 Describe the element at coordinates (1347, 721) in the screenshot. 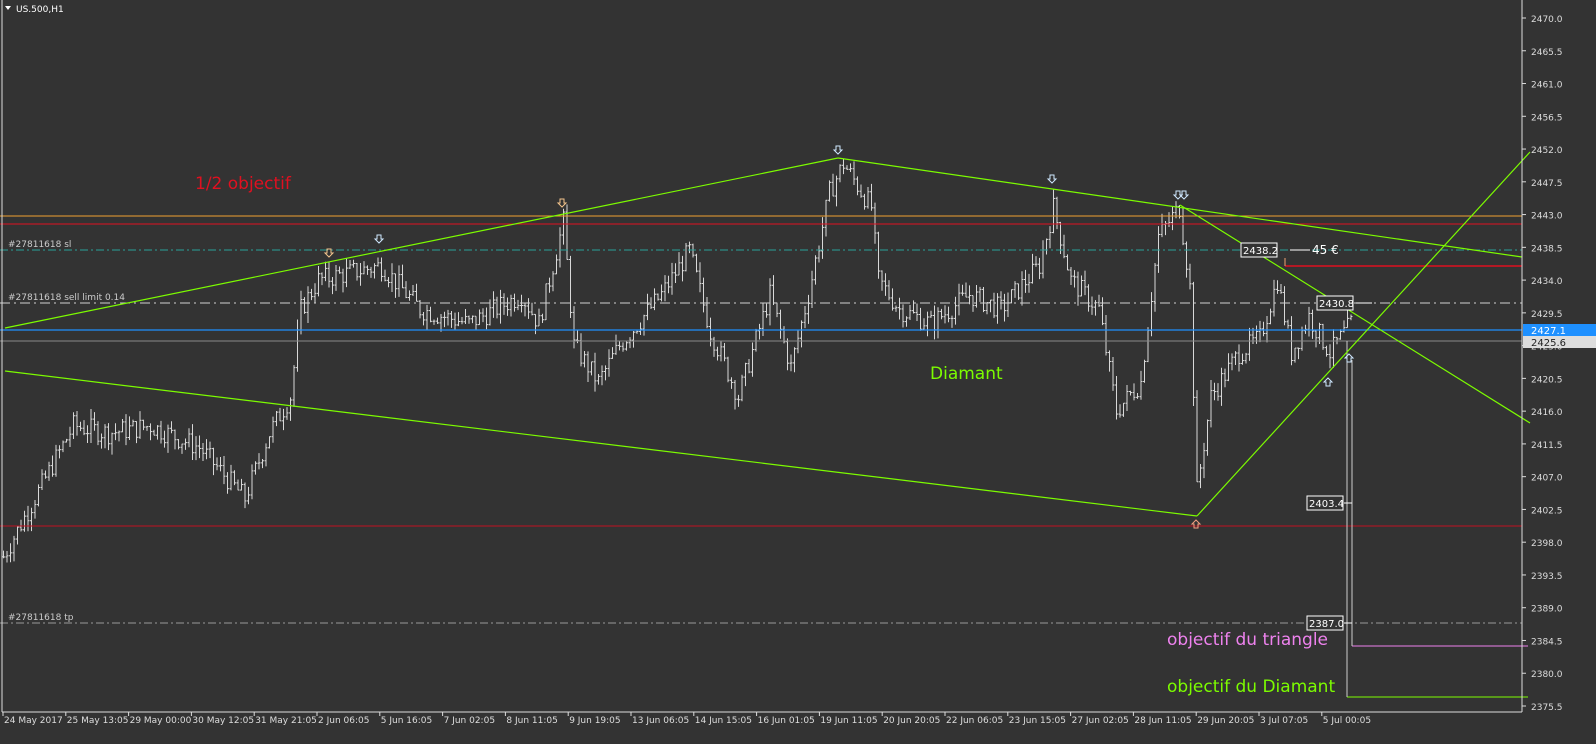

I see `time-tick-label: 5 Jul 00:05` at that location.